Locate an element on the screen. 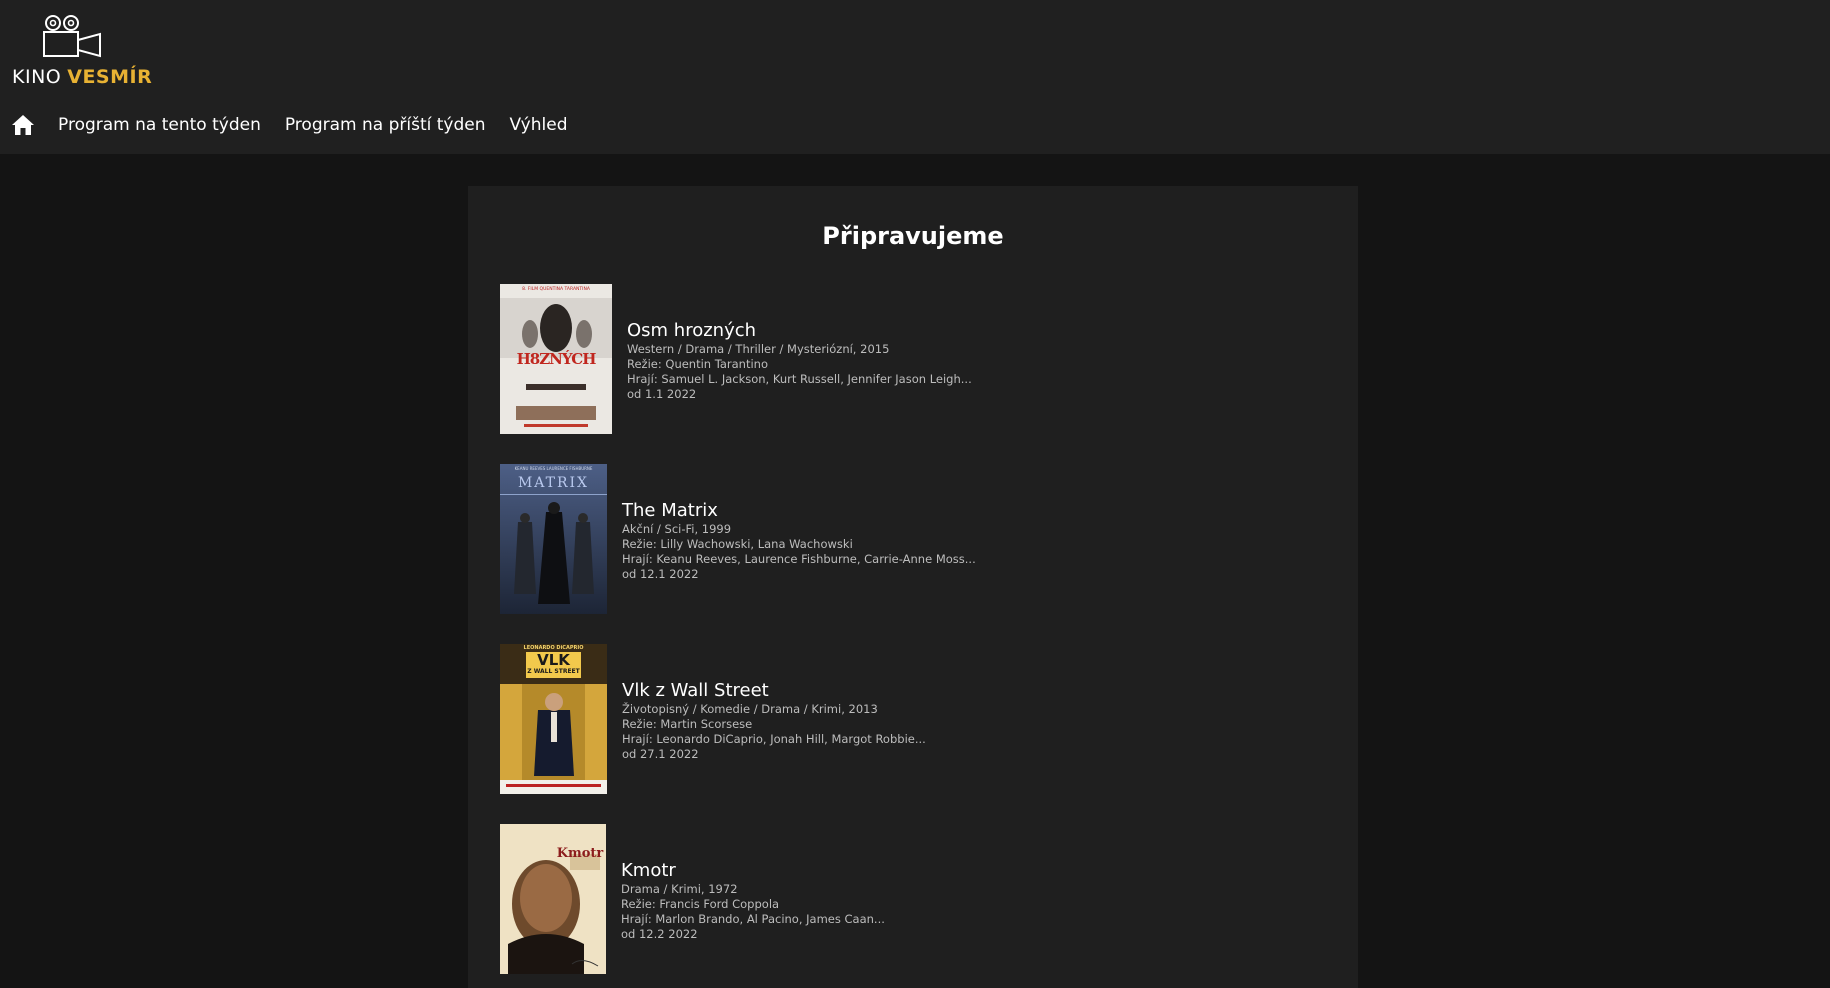 This screenshot has height=988, width=1830. poster-title-text: Kmotr is located at coordinates (580, 853).